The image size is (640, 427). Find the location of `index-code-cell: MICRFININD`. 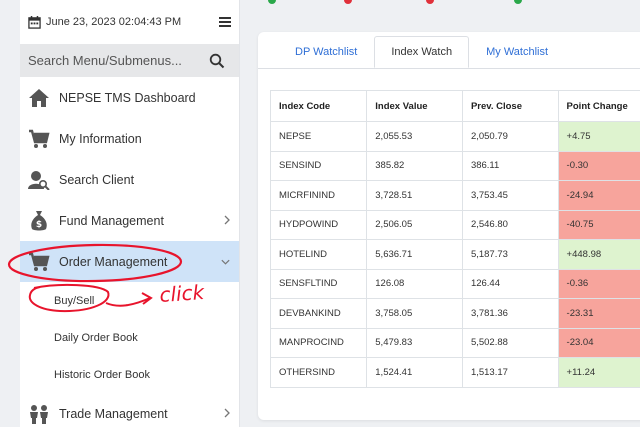

index-code-cell: MICRFININD is located at coordinates (318, 195).